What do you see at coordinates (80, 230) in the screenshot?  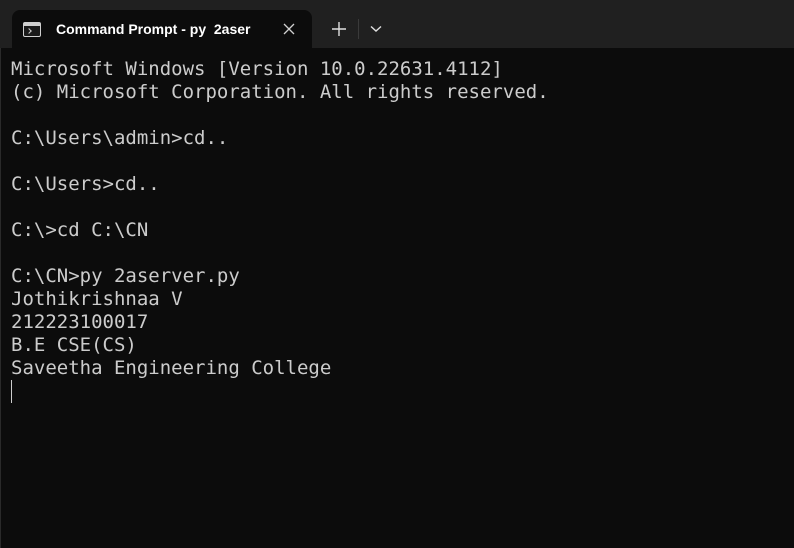 I see `terminal-line: C:\>cd C:\CN` at bounding box center [80, 230].